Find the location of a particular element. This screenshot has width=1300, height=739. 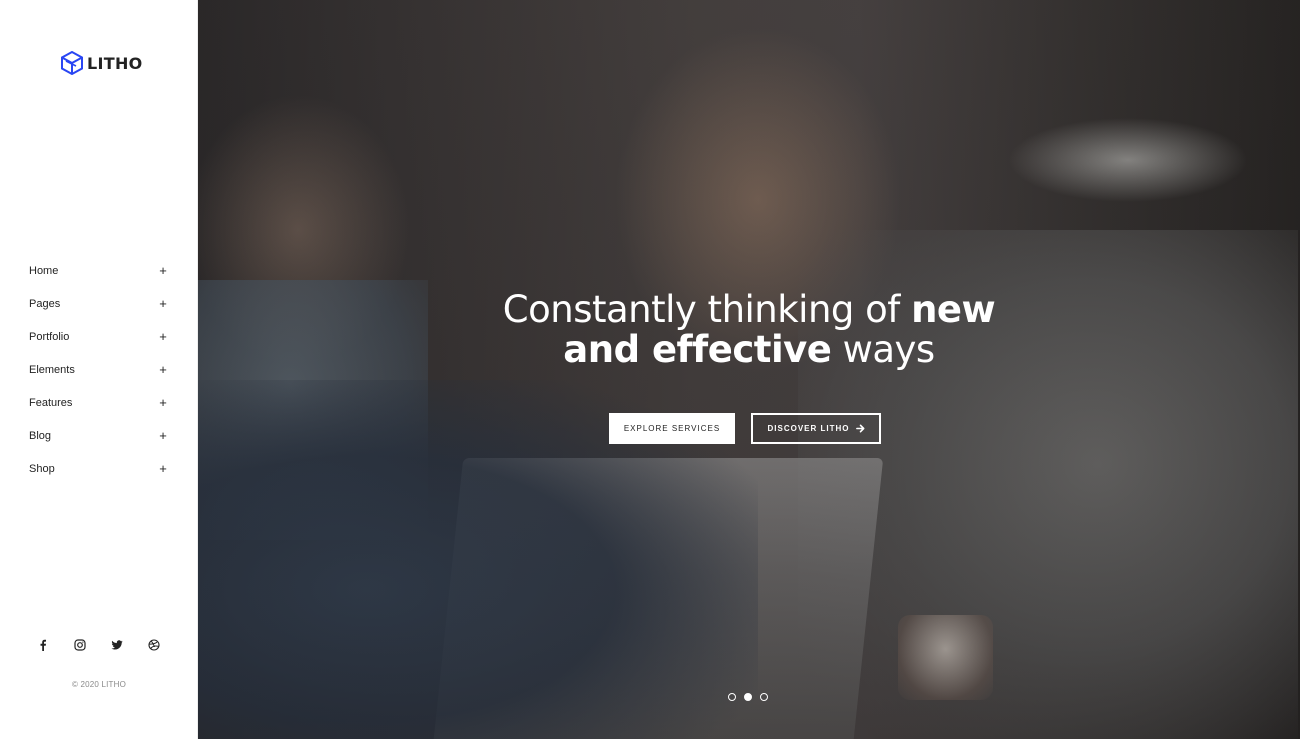

menu-item-elements: Elements + is located at coordinates (98, 369).